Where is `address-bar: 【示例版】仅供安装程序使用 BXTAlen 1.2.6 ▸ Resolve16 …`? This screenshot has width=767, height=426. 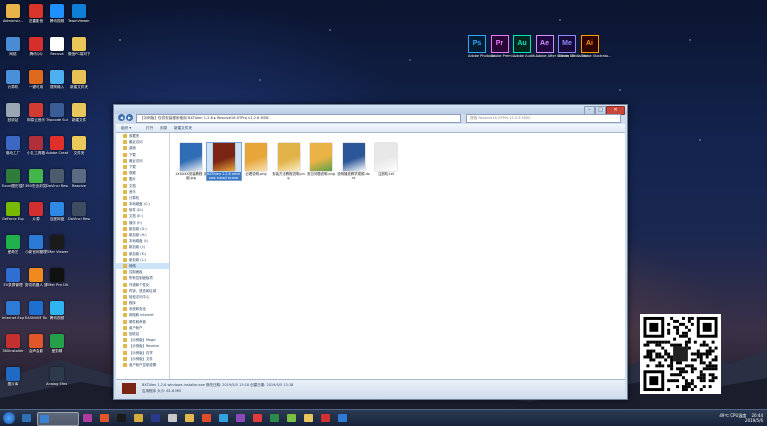
address-bar: 【示例版】仅供安装程序使用 BXTAlen 1.2.6 ▸ Resolve16 … is located at coordinates (298, 118).